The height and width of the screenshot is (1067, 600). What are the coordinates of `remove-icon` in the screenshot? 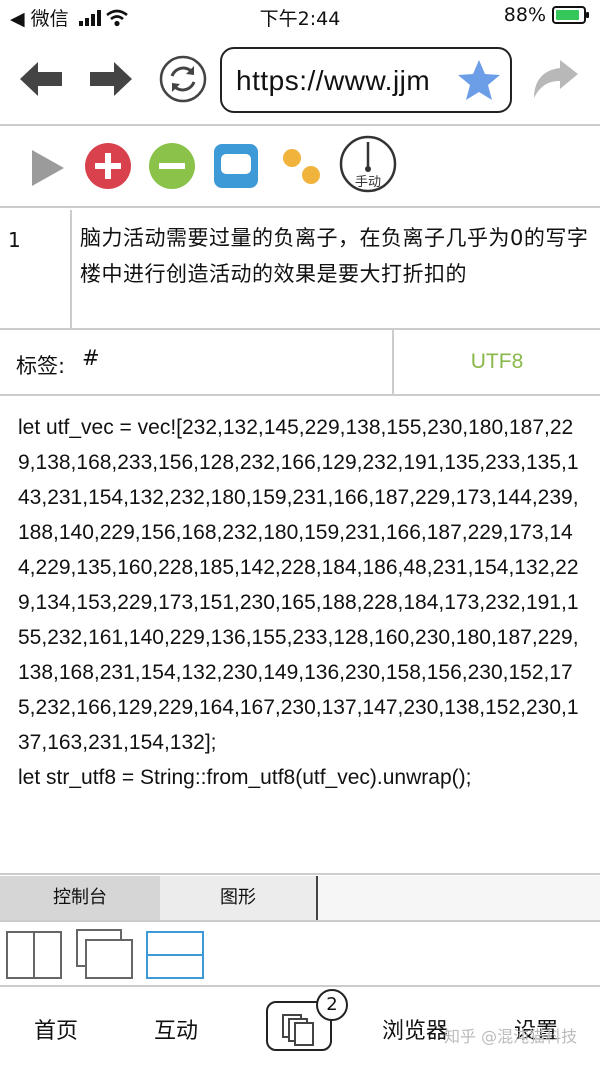 It's located at (172, 166).